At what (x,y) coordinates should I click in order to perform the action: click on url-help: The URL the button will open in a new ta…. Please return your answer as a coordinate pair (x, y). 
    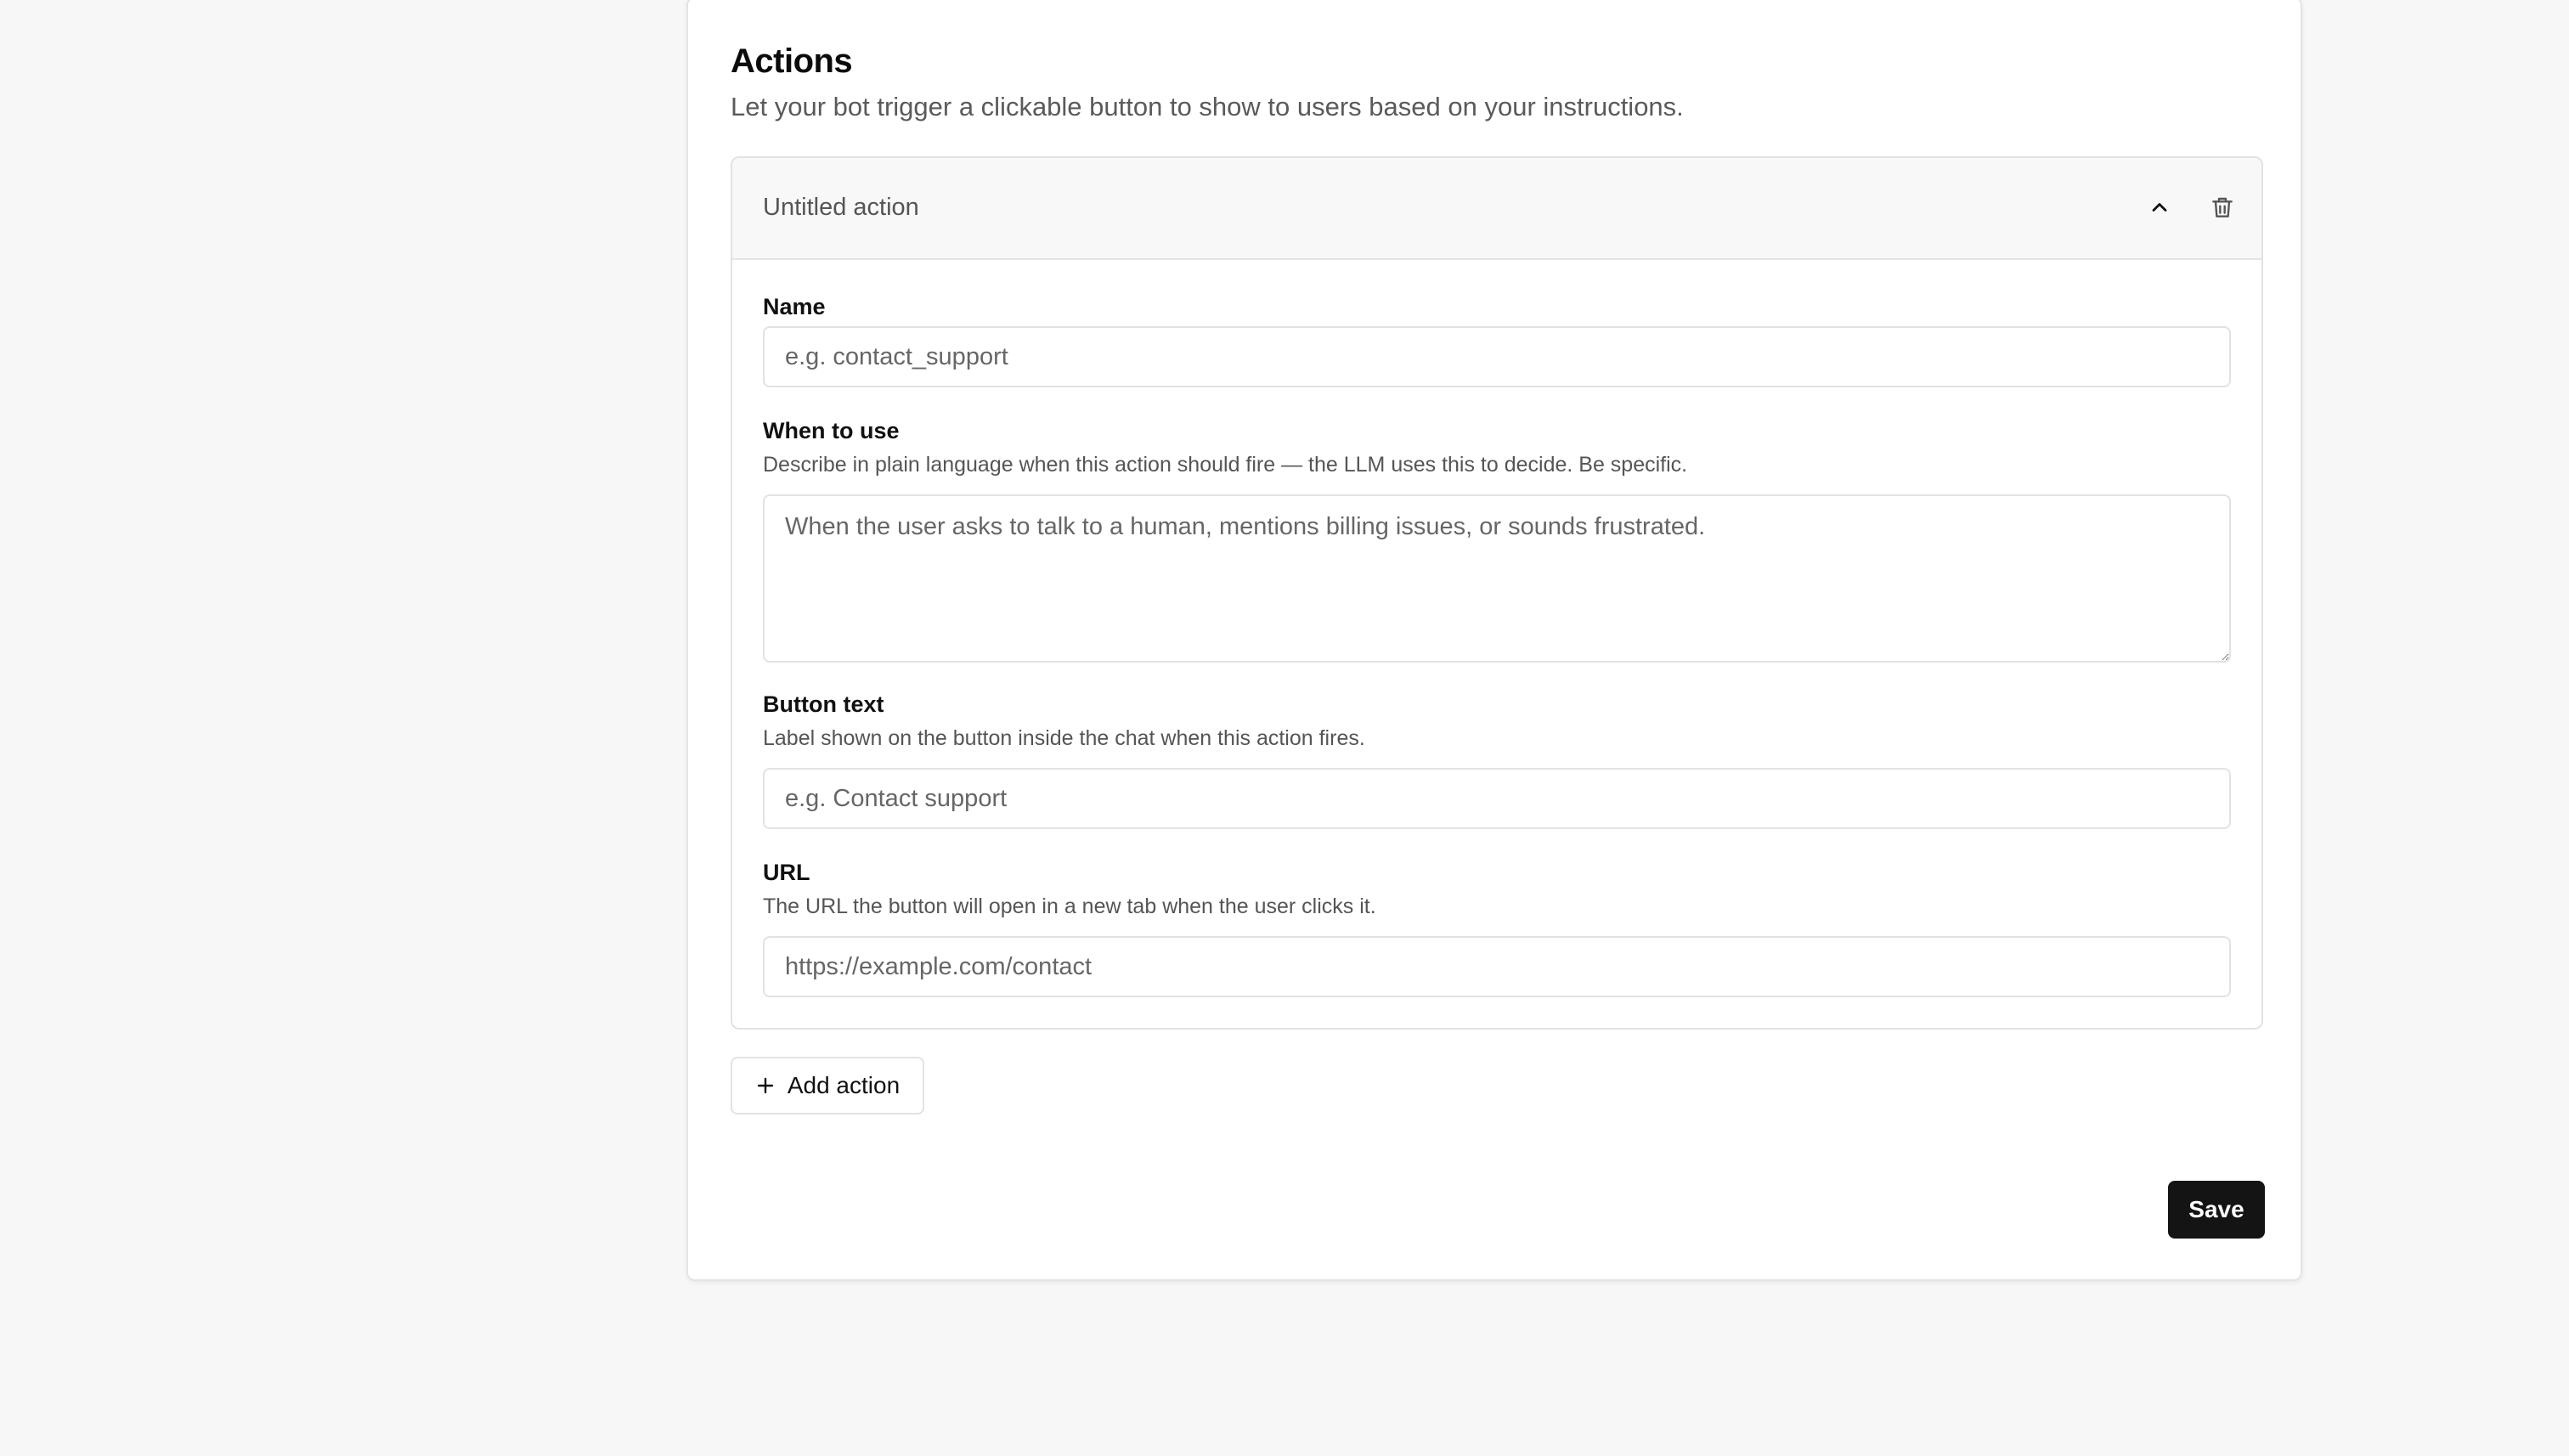
    Looking at the image, I should click on (1069, 906).